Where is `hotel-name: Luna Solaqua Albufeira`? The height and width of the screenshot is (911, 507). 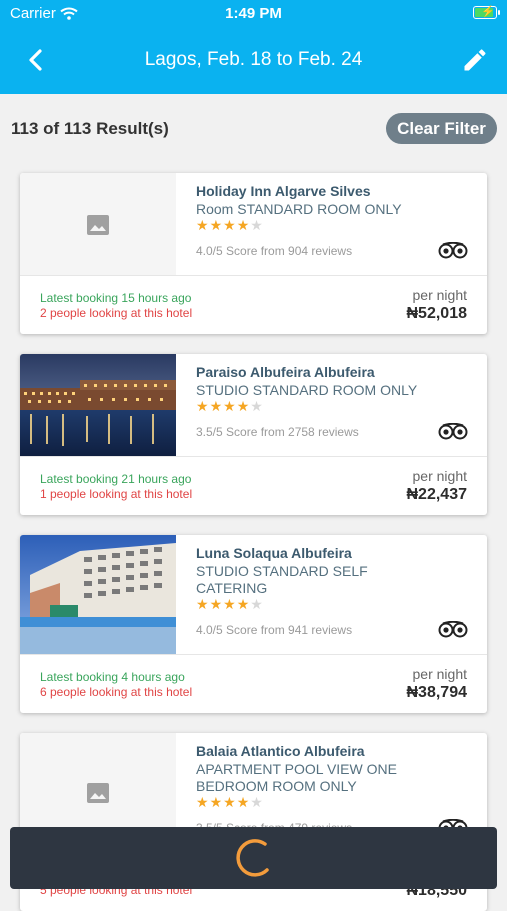 hotel-name: Luna Solaqua Albufeira is located at coordinates (274, 553).